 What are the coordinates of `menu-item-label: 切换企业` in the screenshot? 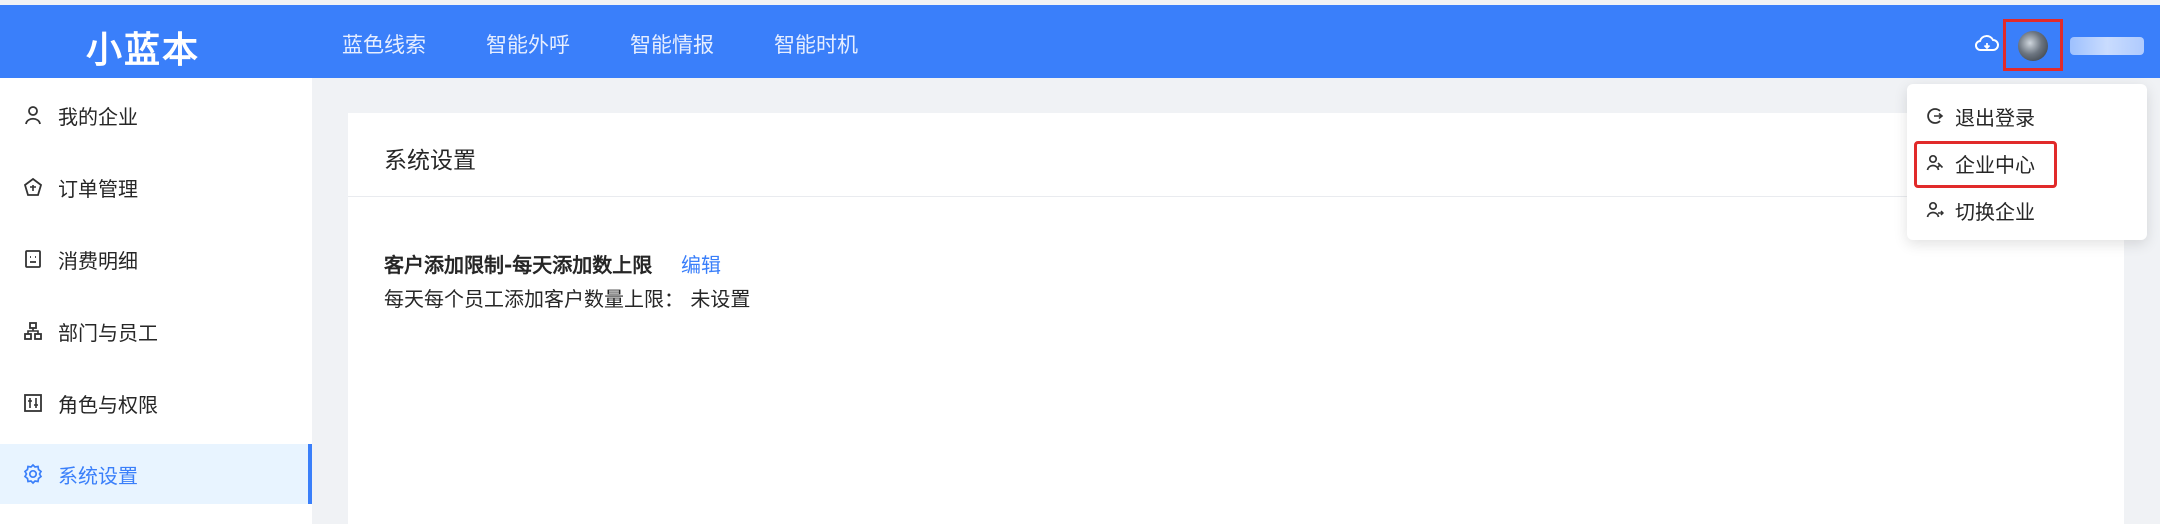 It's located at (1995, 211).